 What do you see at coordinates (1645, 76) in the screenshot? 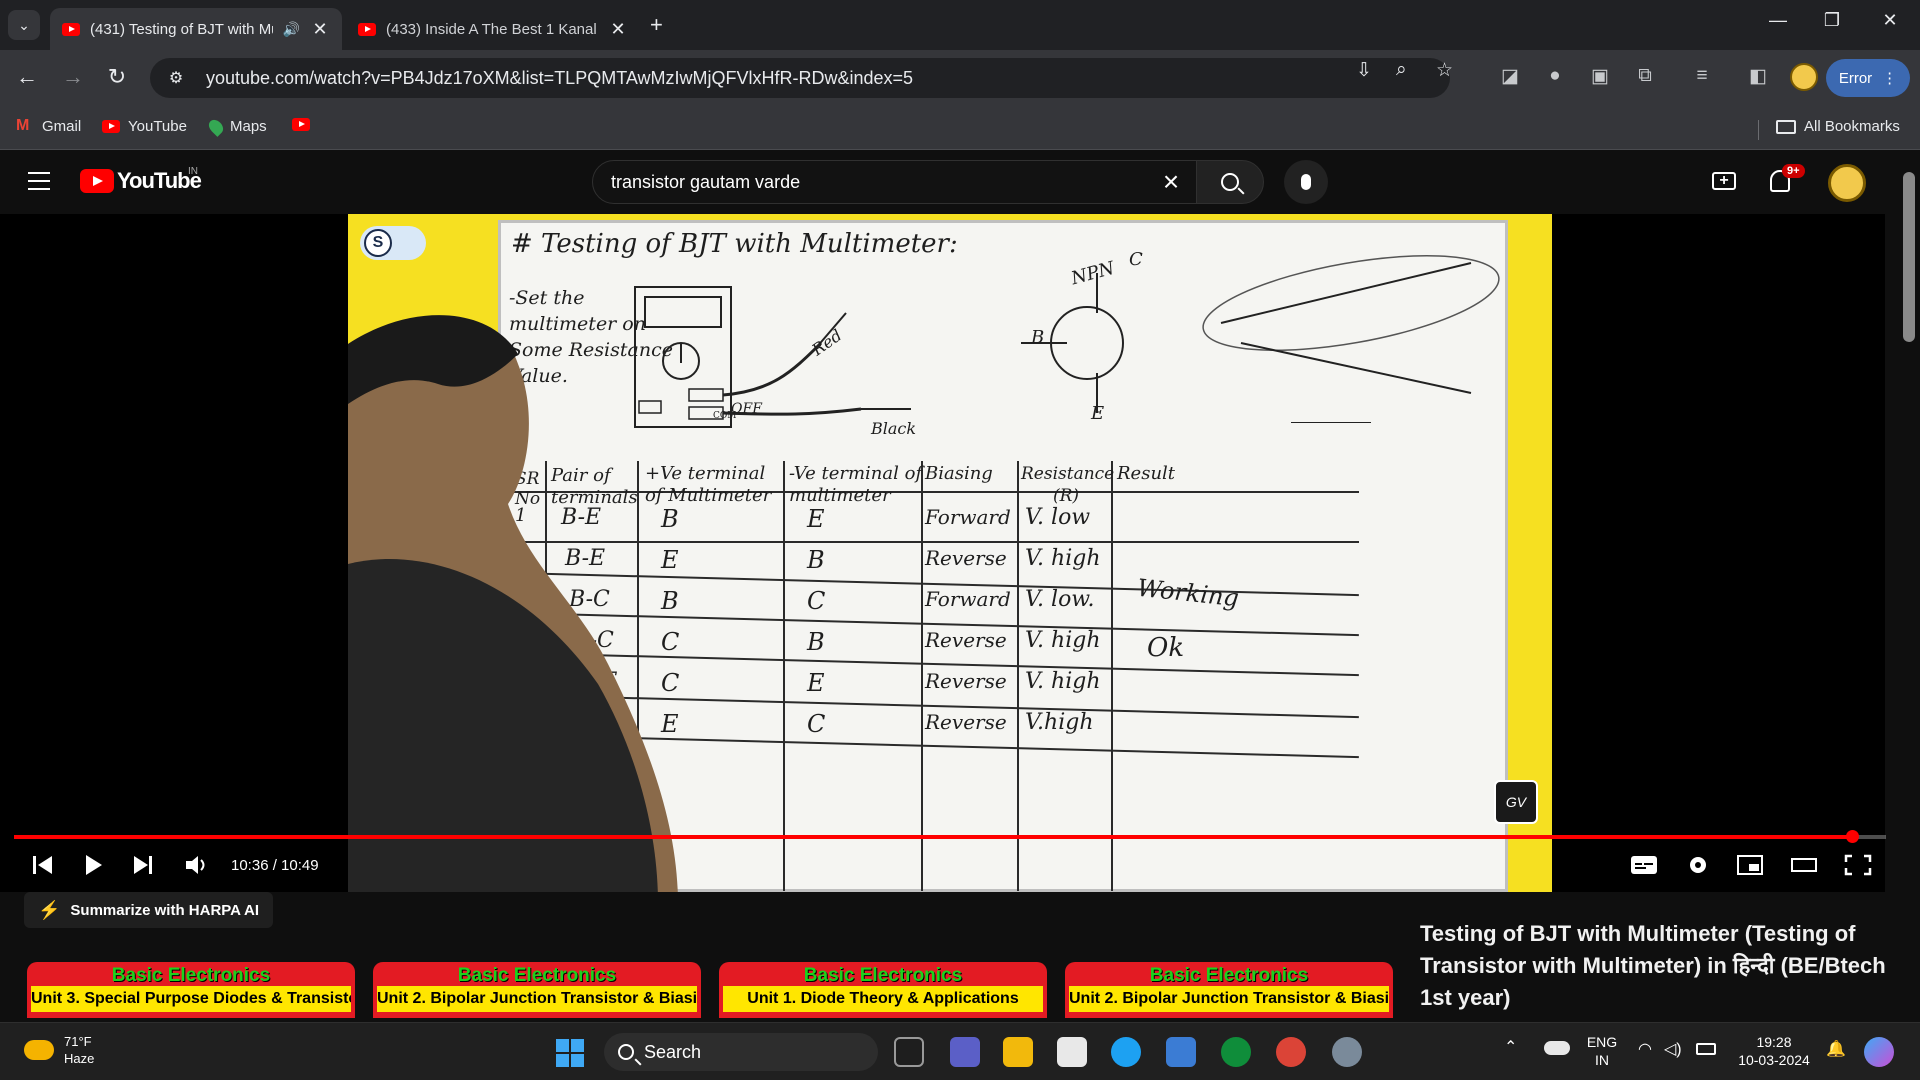
I see `extensions-puzzle-icon: ⧉` at bounding box center [1645, 76].